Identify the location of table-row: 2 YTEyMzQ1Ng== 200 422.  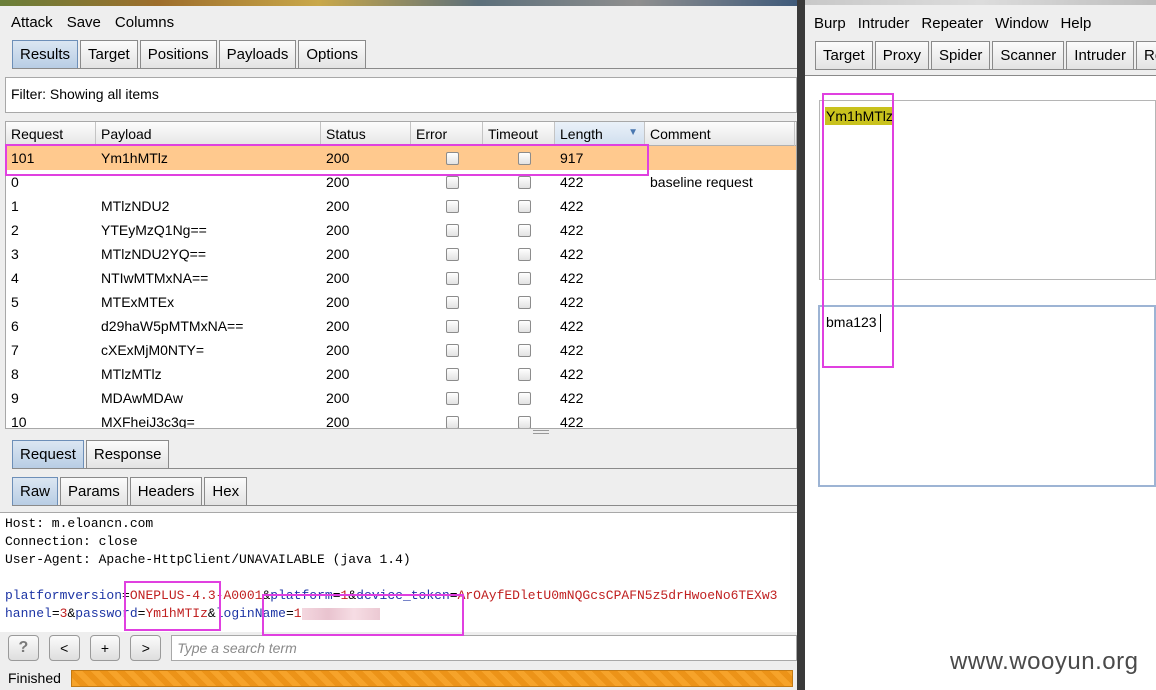
(401, 230).